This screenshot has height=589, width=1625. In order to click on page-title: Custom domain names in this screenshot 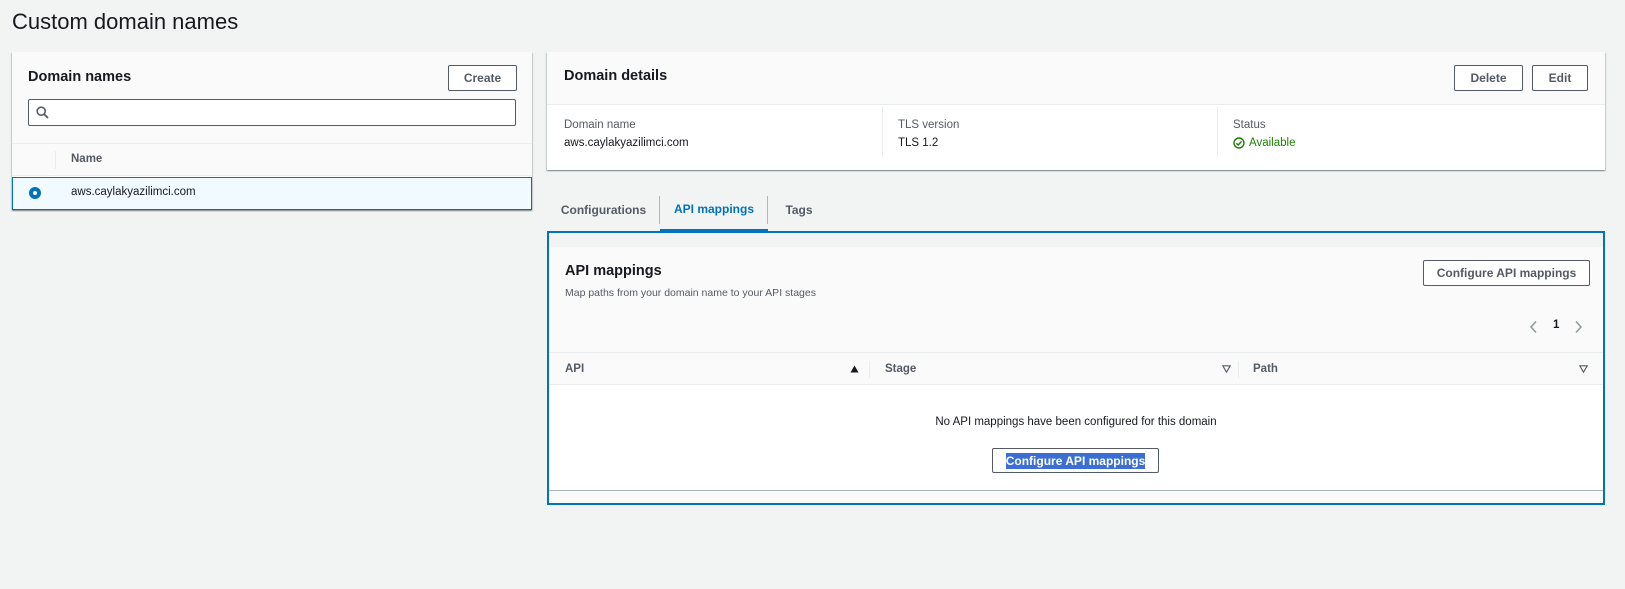, I will do `click(125, 21)`.